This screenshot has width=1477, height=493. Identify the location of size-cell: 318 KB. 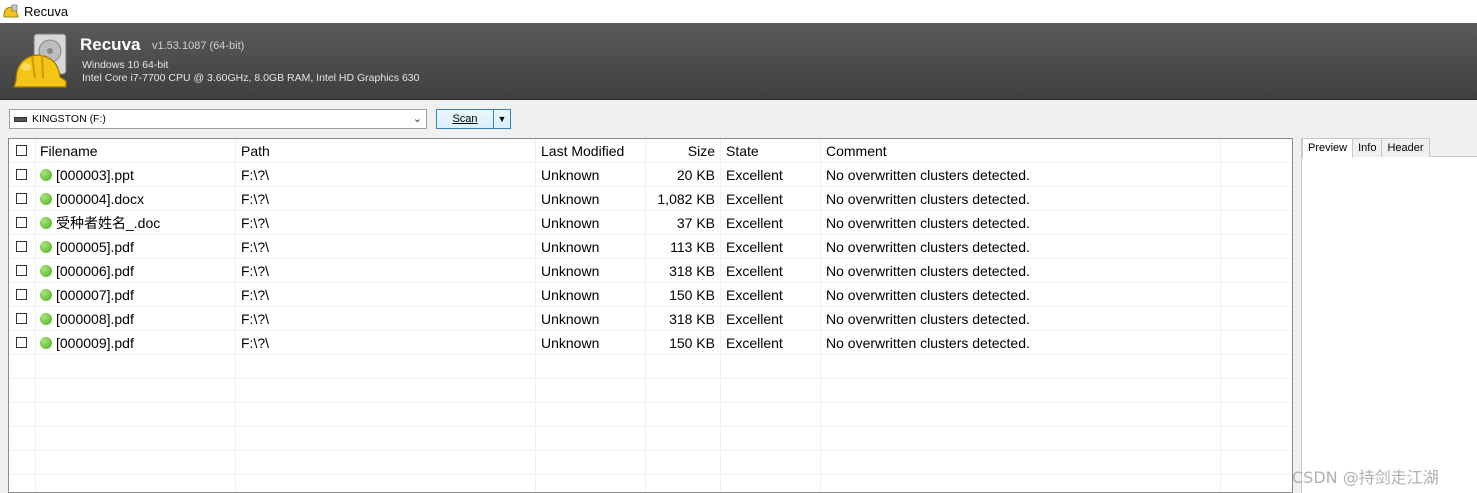
(683, 318).